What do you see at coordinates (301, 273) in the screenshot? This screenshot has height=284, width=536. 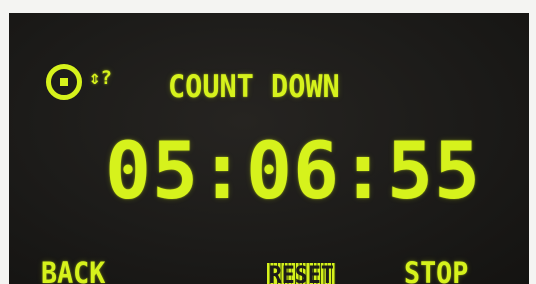 I see `reset-button: RESET` at bounding box center [301, 273].